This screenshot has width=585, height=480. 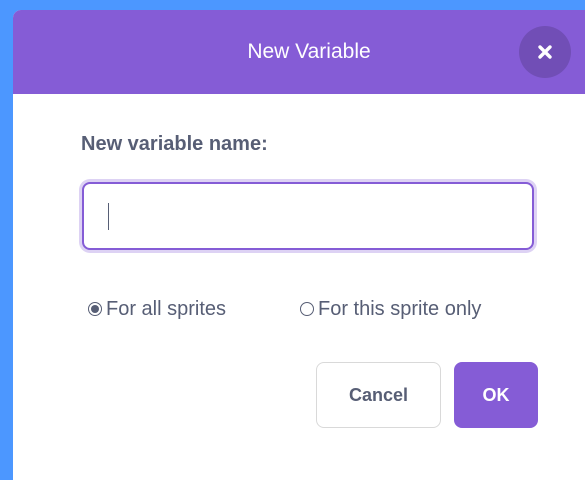 I want to click on ok-button: OK, so click(x=496, y=395).